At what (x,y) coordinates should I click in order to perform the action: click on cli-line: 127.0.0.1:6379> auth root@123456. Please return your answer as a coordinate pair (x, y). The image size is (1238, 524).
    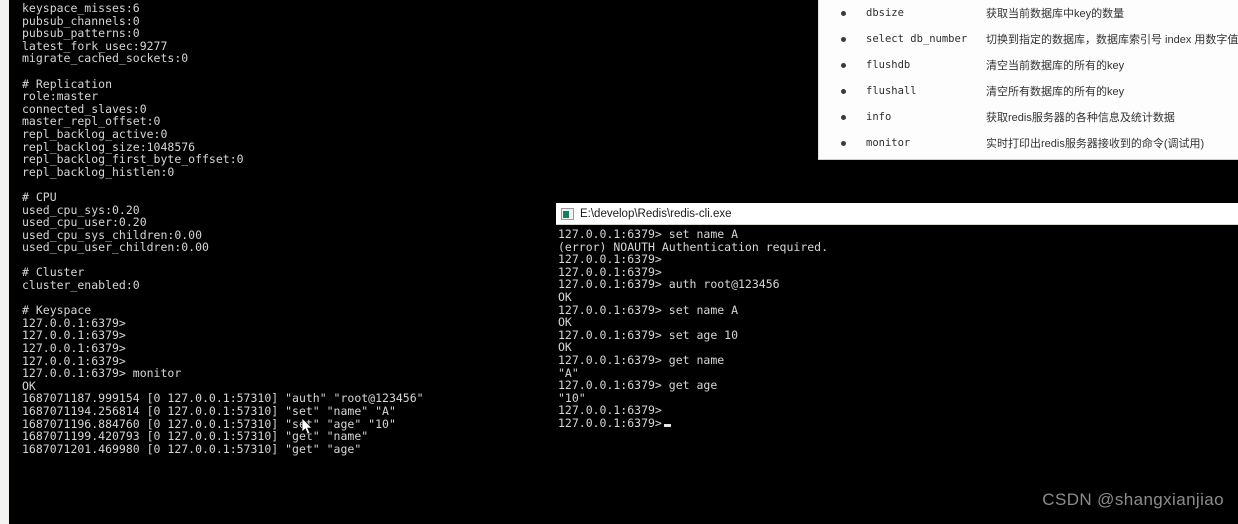
    Looking at the image, I should click on (669, 284).